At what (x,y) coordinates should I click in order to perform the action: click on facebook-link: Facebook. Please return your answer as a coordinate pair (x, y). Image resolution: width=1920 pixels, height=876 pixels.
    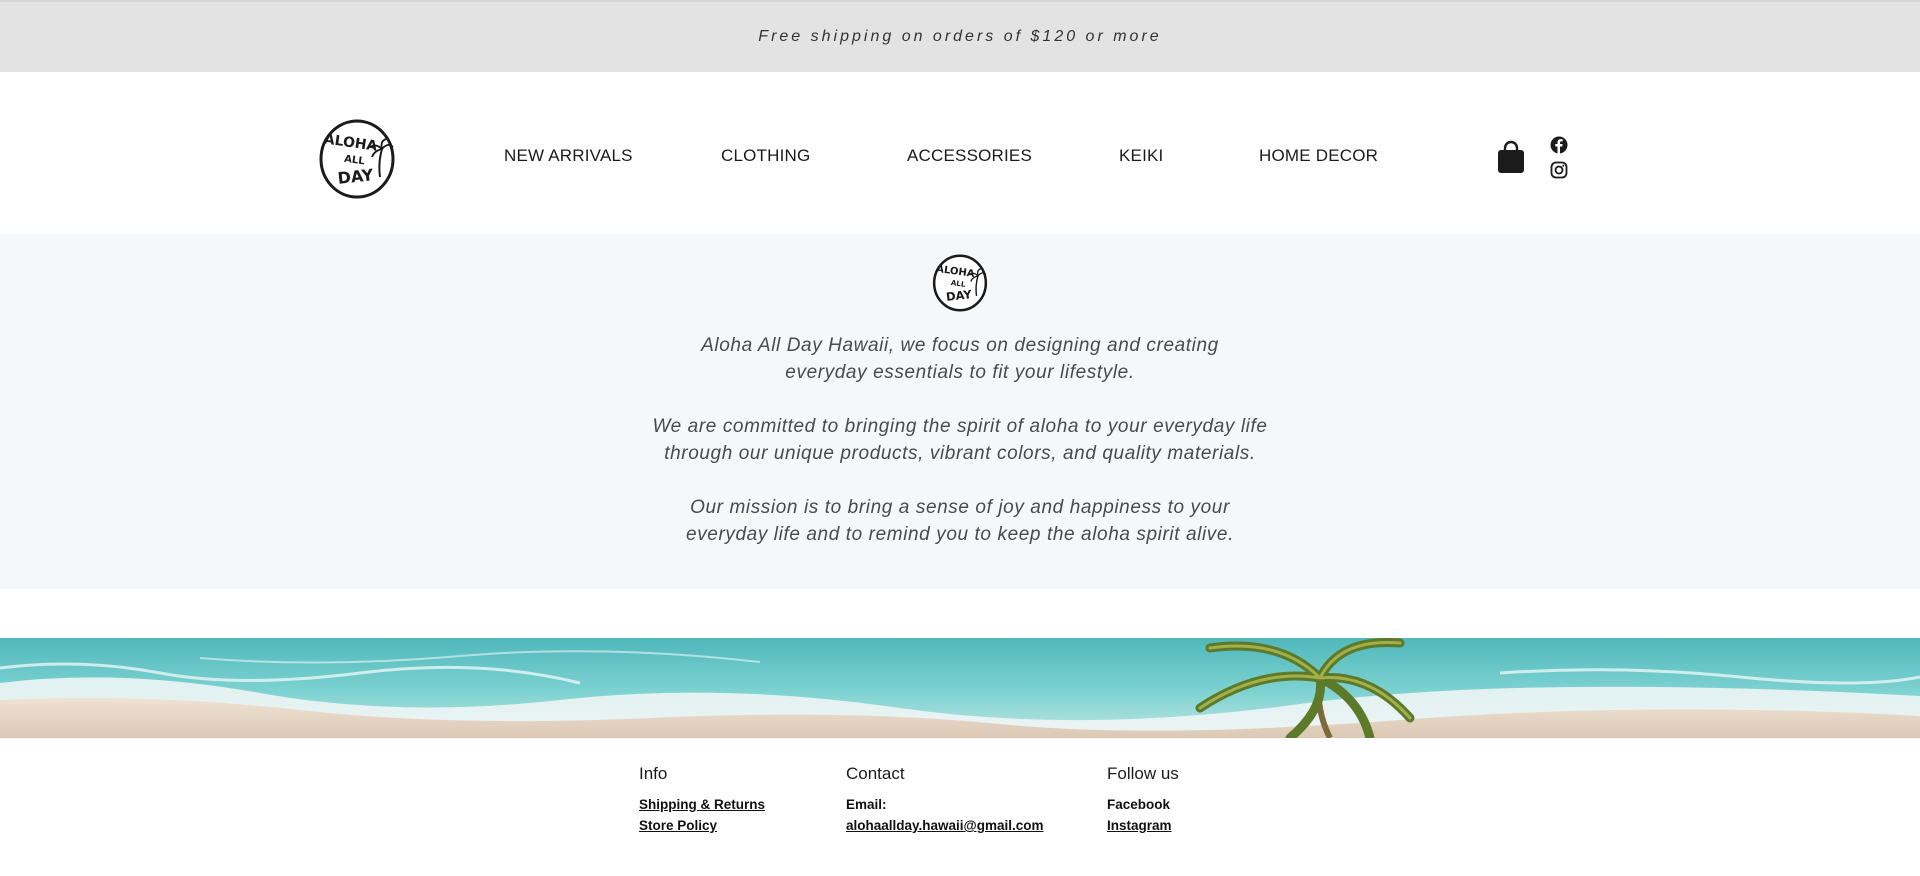
    Looking at the image, I should click on (1143, 804).